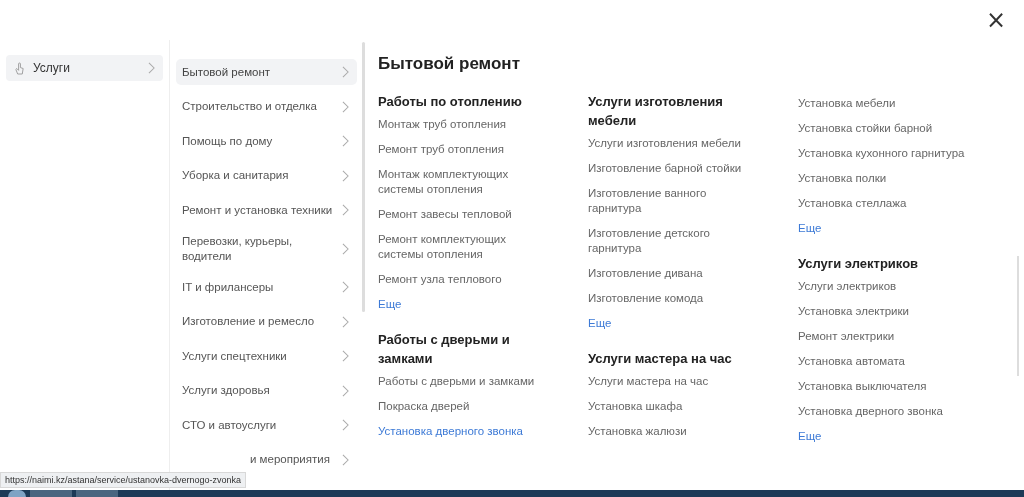 The height and width of the screenshot is (497, 1024). What do you see at coordinates (444, 349) in the screenshot?
I see `group-title: Работы с дверьми и замками` at bounding box center [444, 349].